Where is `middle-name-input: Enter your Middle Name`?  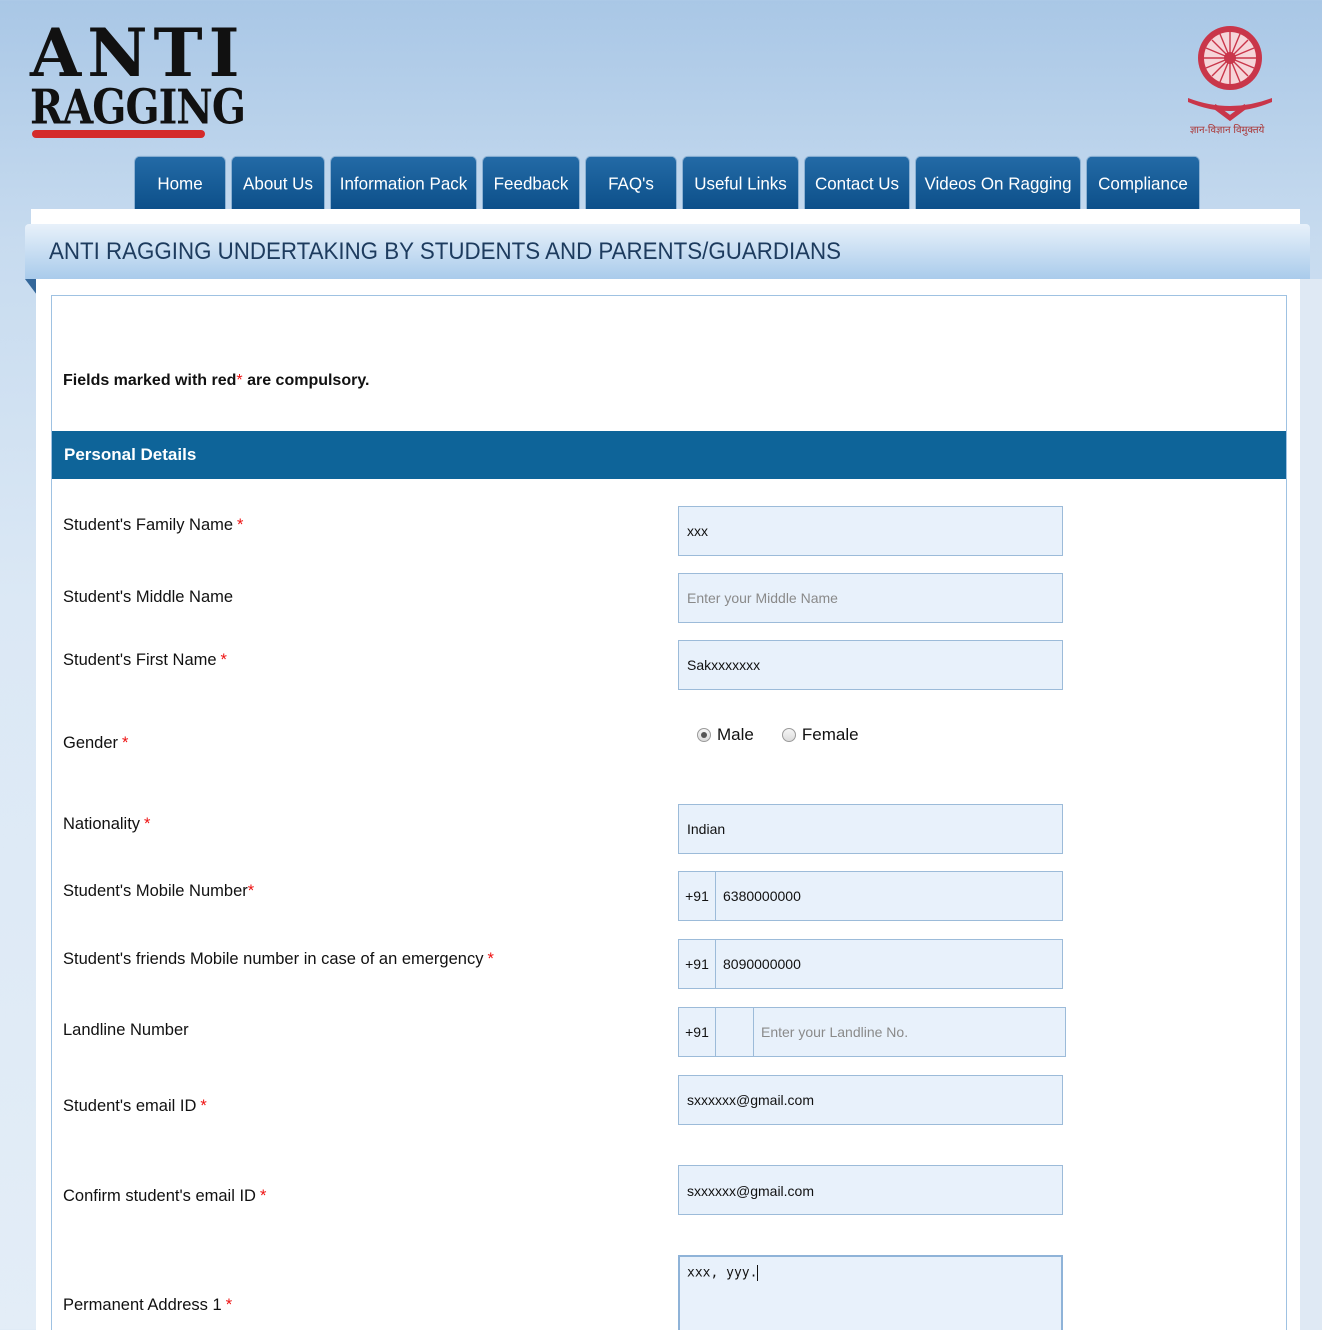 middle-name-input: Enter your Middle Name is located at coordinates (870, 598).